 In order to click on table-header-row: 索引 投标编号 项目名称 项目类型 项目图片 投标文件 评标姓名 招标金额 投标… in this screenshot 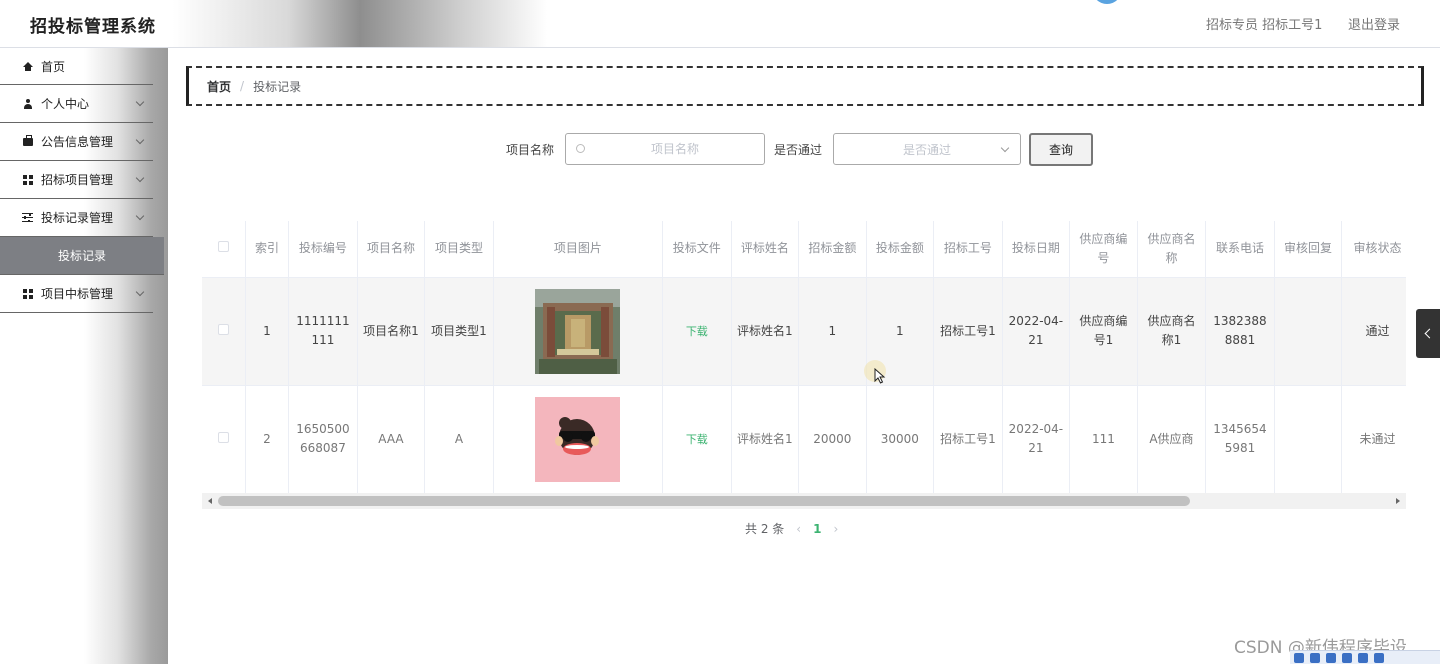, I will do `click(804, 249)`.